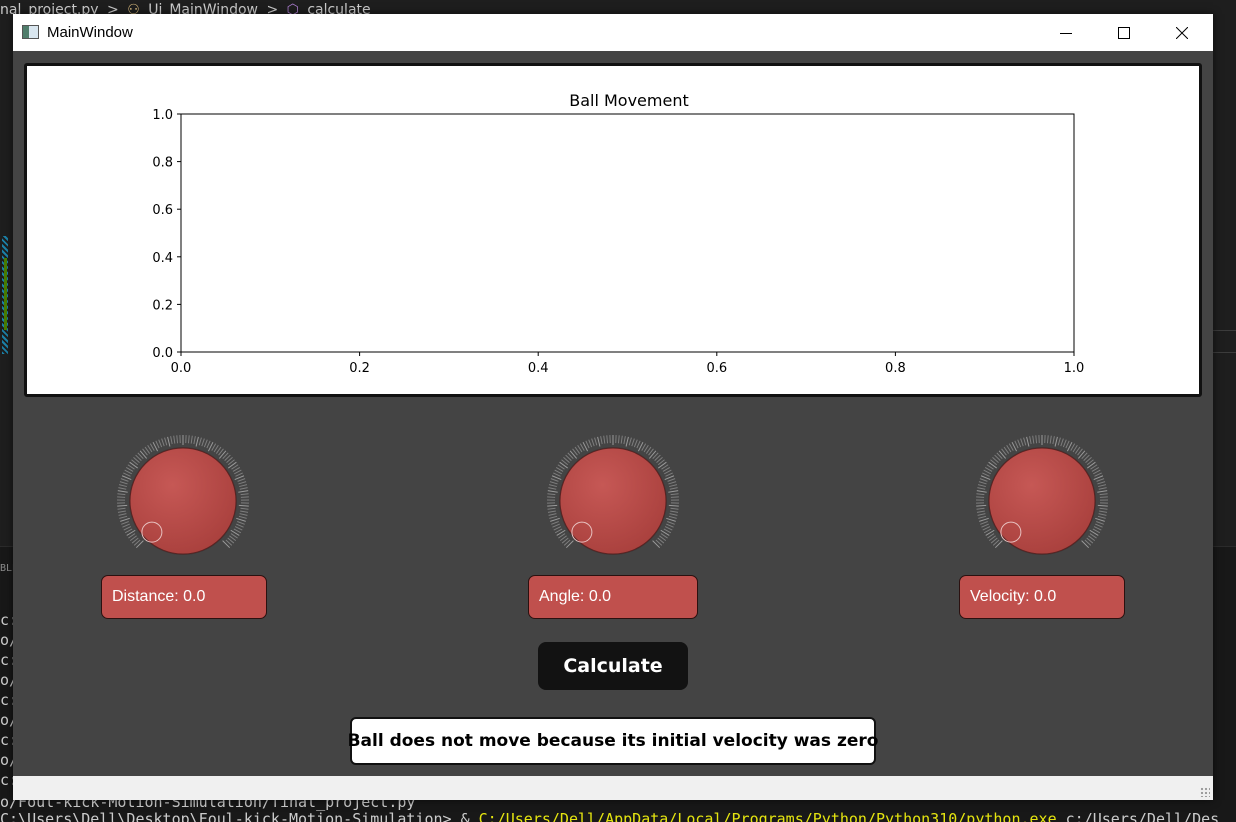 The height and width of the screenshot is (822, 1236). I want to click on x-tick-label: 0.6, so click(716, 368).